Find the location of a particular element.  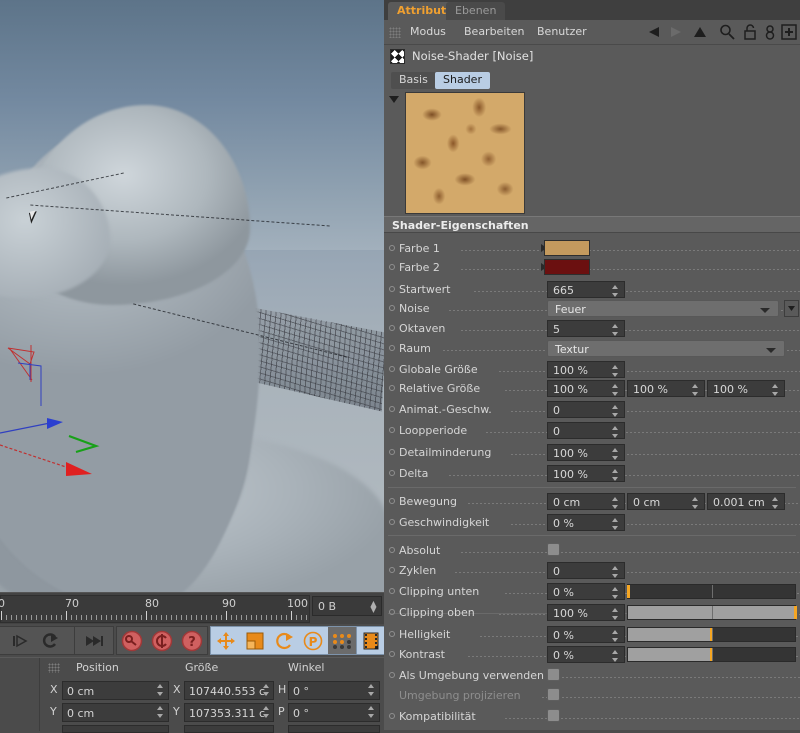

render-view-icon is located at coordinates (371, 640).